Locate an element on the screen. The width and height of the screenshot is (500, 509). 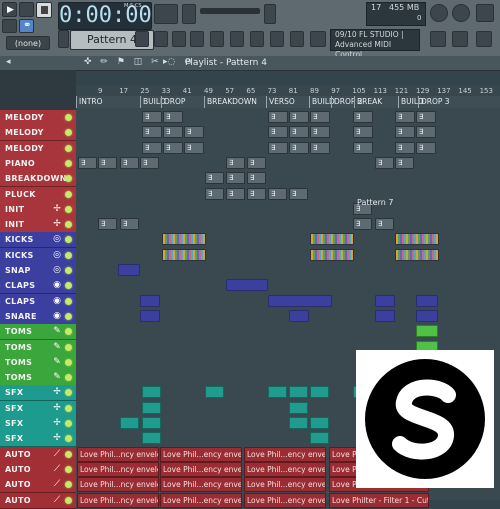
logo-icon is located at coordinates (425, 419).